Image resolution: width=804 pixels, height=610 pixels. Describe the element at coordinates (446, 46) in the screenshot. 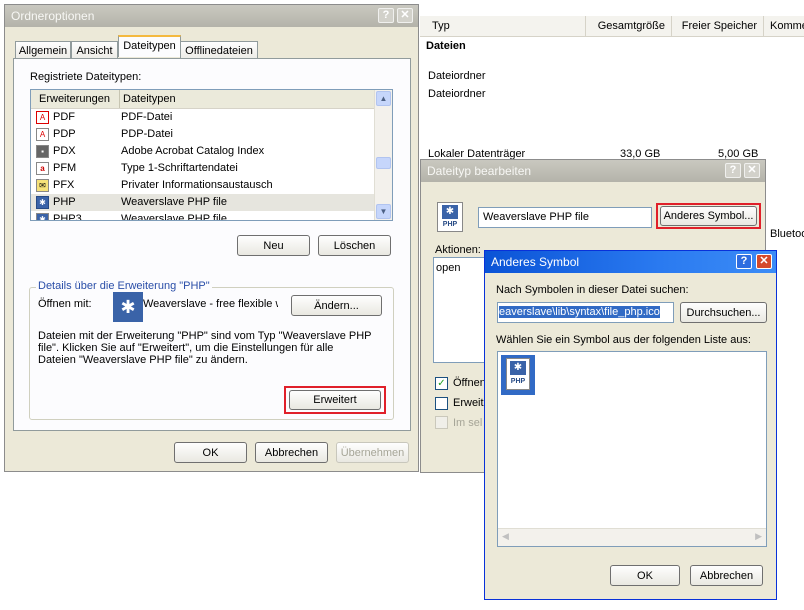

I see `section-title: Dateien` at that location.